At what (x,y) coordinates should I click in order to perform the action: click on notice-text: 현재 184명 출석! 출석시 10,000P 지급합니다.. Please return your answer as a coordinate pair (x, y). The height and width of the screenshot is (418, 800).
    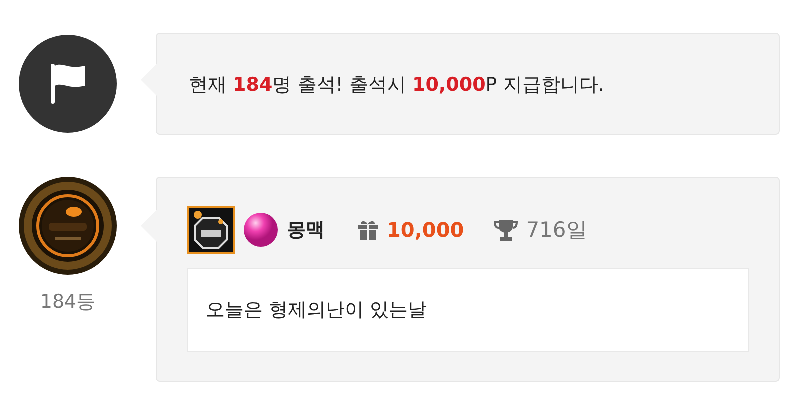
    Looking at the image, I should click on (397, 85).